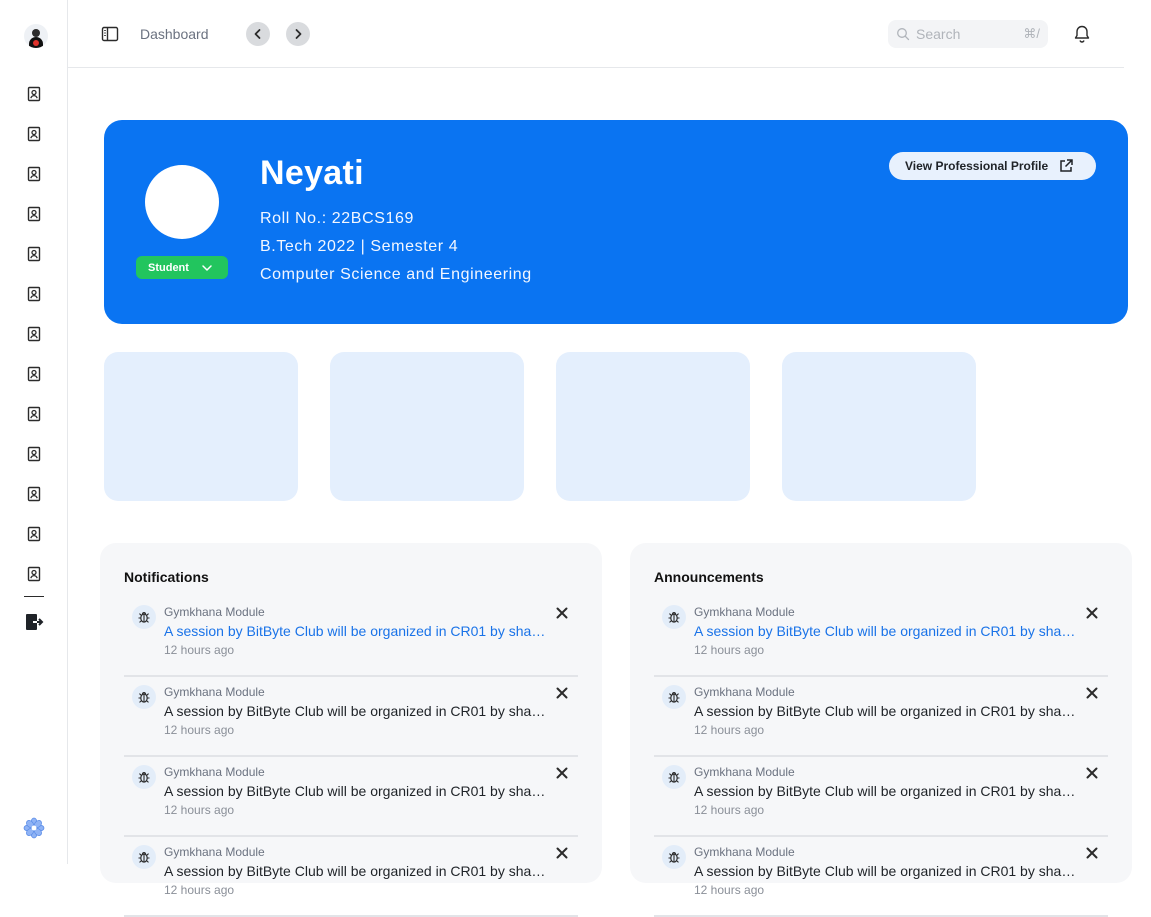 This screenshot has width=1151, height=917. I want to click on chevron-right-icon, so click(298, 34).